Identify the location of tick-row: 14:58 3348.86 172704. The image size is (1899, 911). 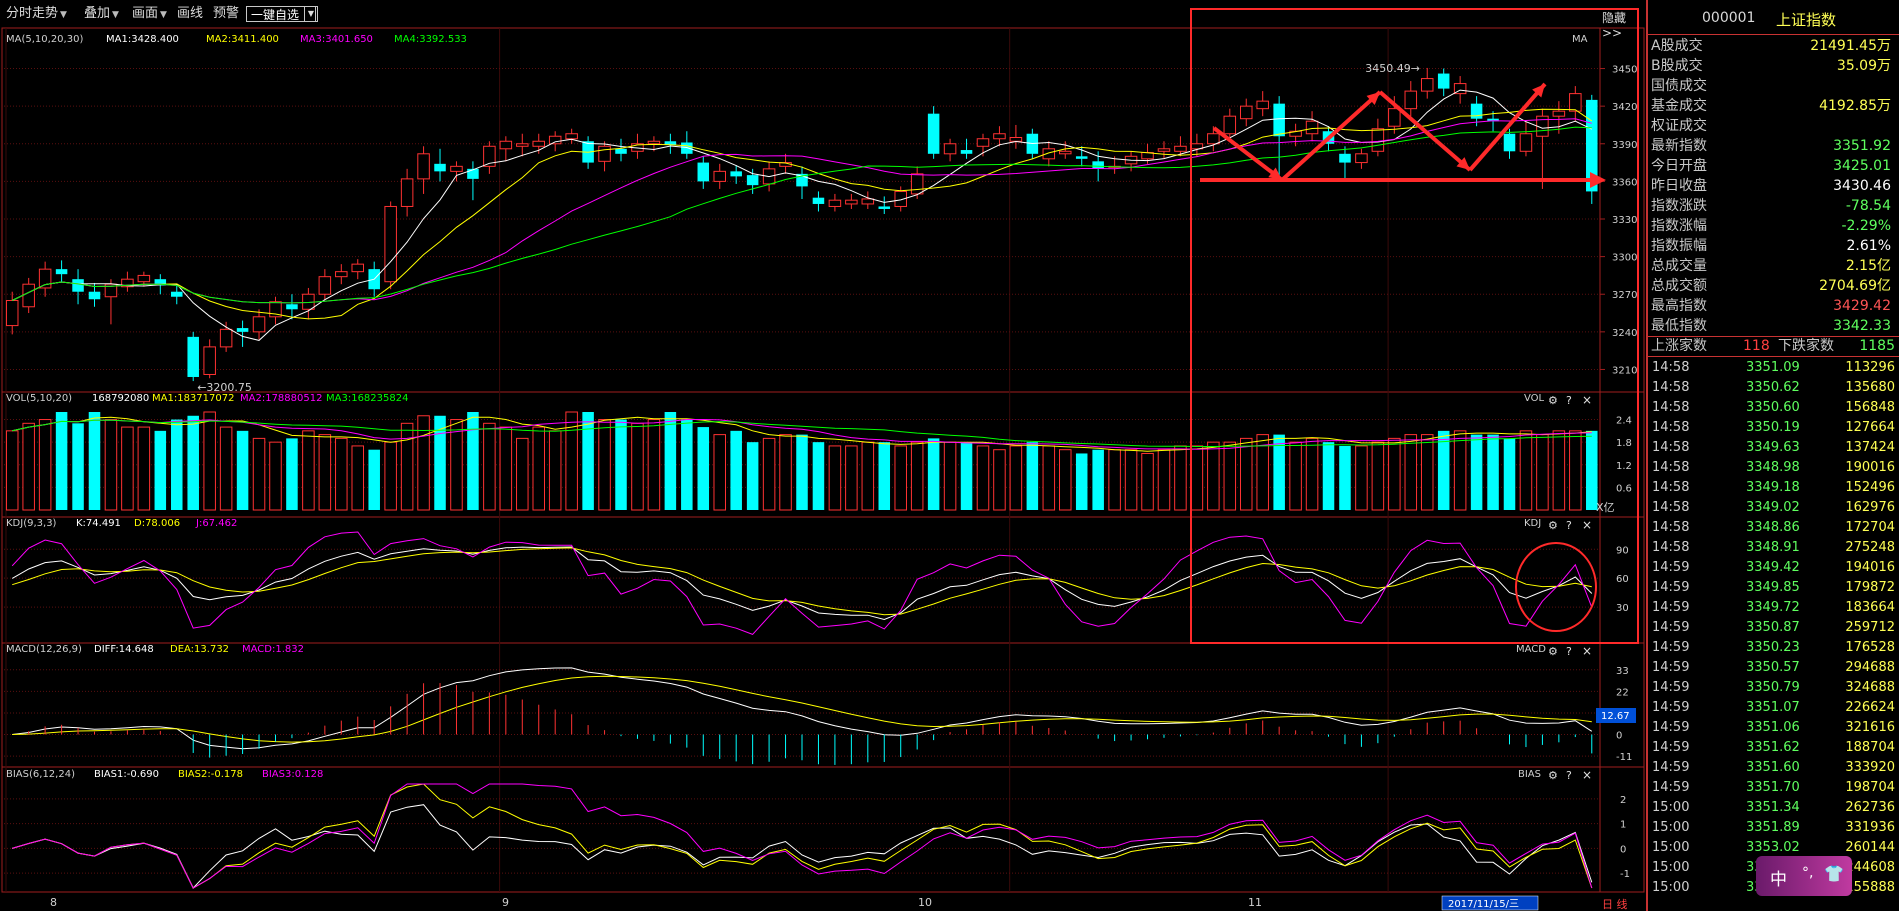
(1772, 528).